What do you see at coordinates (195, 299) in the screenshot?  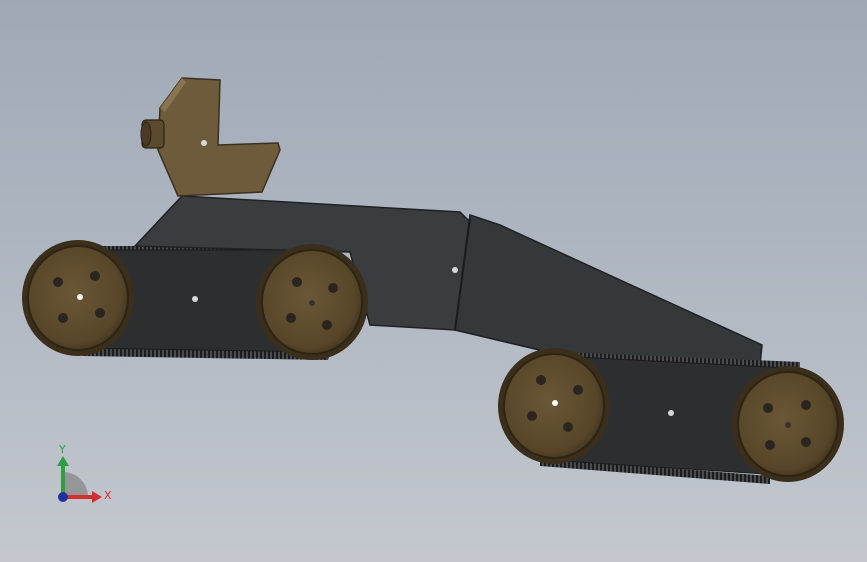 I see `left-plate-hole` at bounding box center [195, 299].